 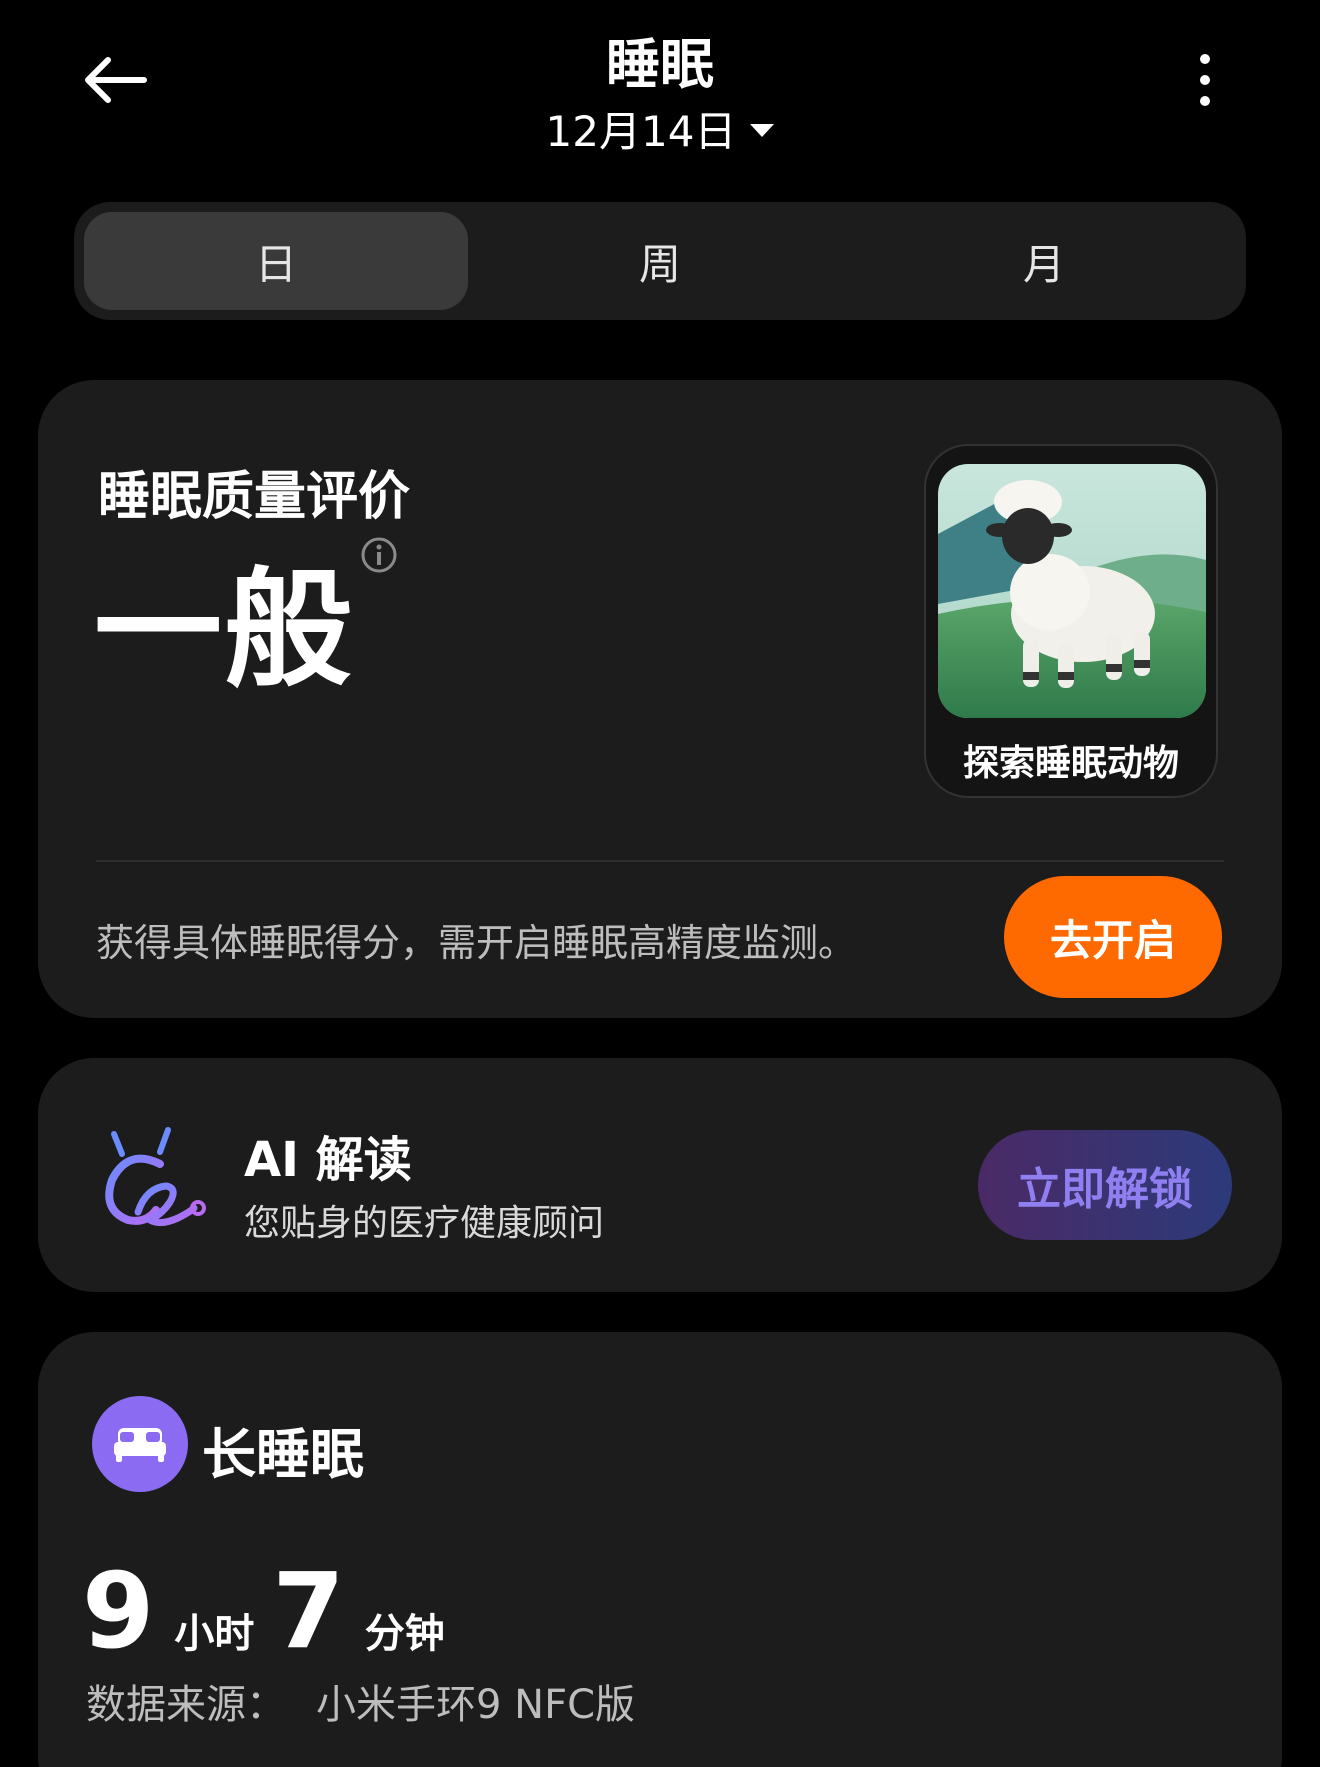 I want to click on date-selector: 12月14日, so click(x=660, y=128).